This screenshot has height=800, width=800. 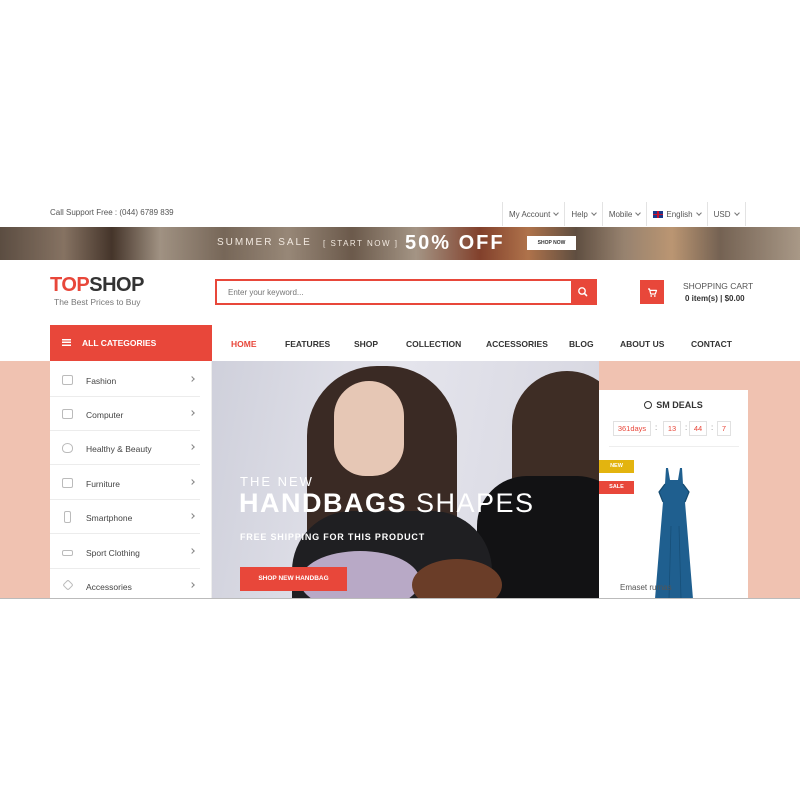 I want to click on sidebar-item-label: Furniture, so click(x=103, y=484).